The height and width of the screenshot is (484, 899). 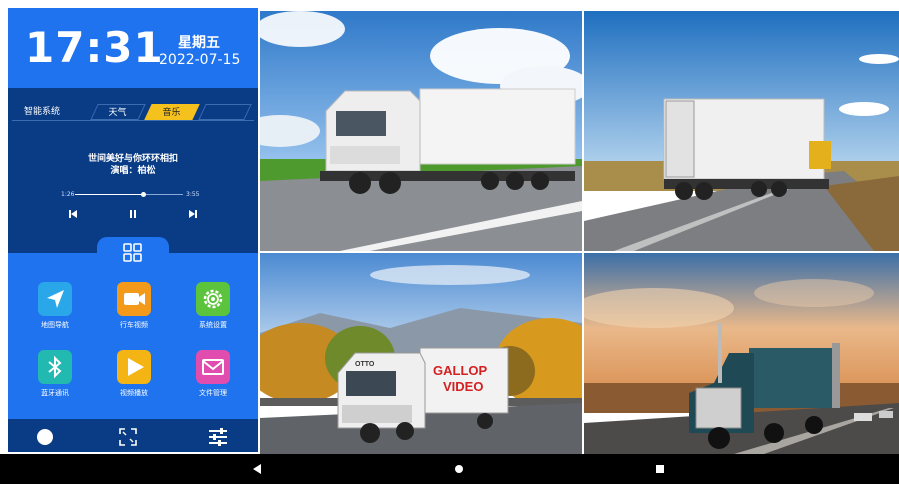 What do you see at coordinates (449, 469) in the screenshot?
I see `system-navigation-bar` at bounding box center [449, 469].